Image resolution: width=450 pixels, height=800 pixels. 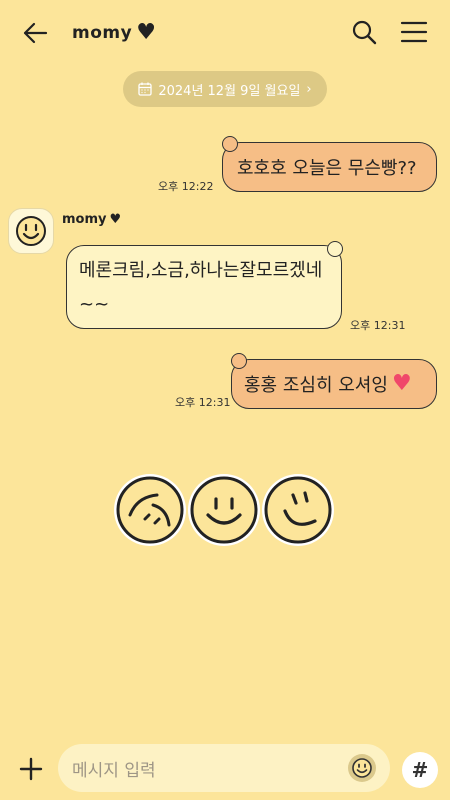 I want to click on smiley-avatar-icon, so click(x=31, y=231).